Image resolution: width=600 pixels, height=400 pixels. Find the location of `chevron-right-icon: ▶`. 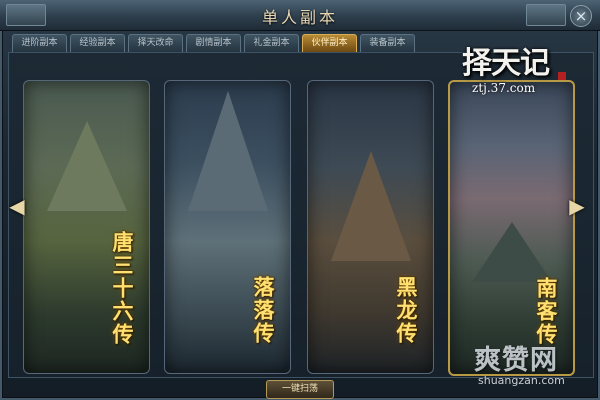

chevron-right-icon: ▶ is located at coordinates (577, 206).